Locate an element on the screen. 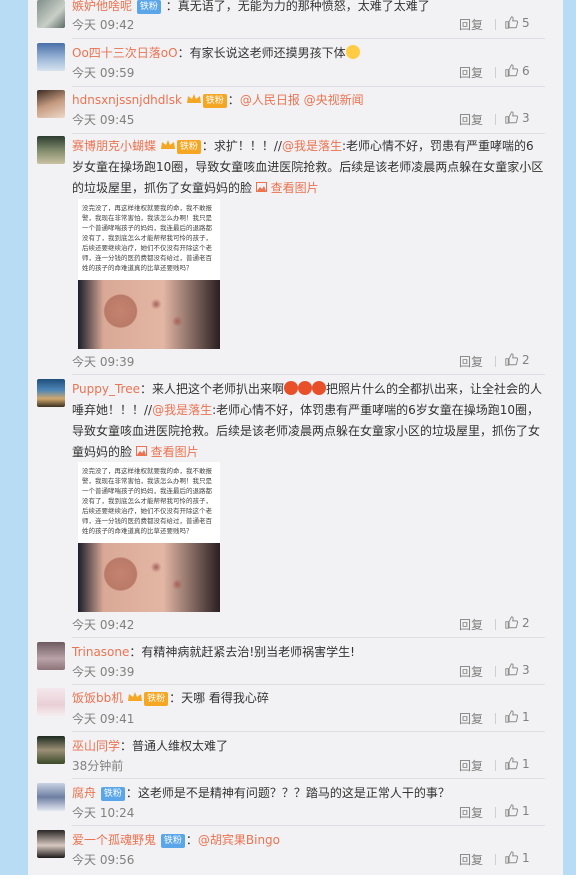  picture-icon is located at coordinates (141, 451).